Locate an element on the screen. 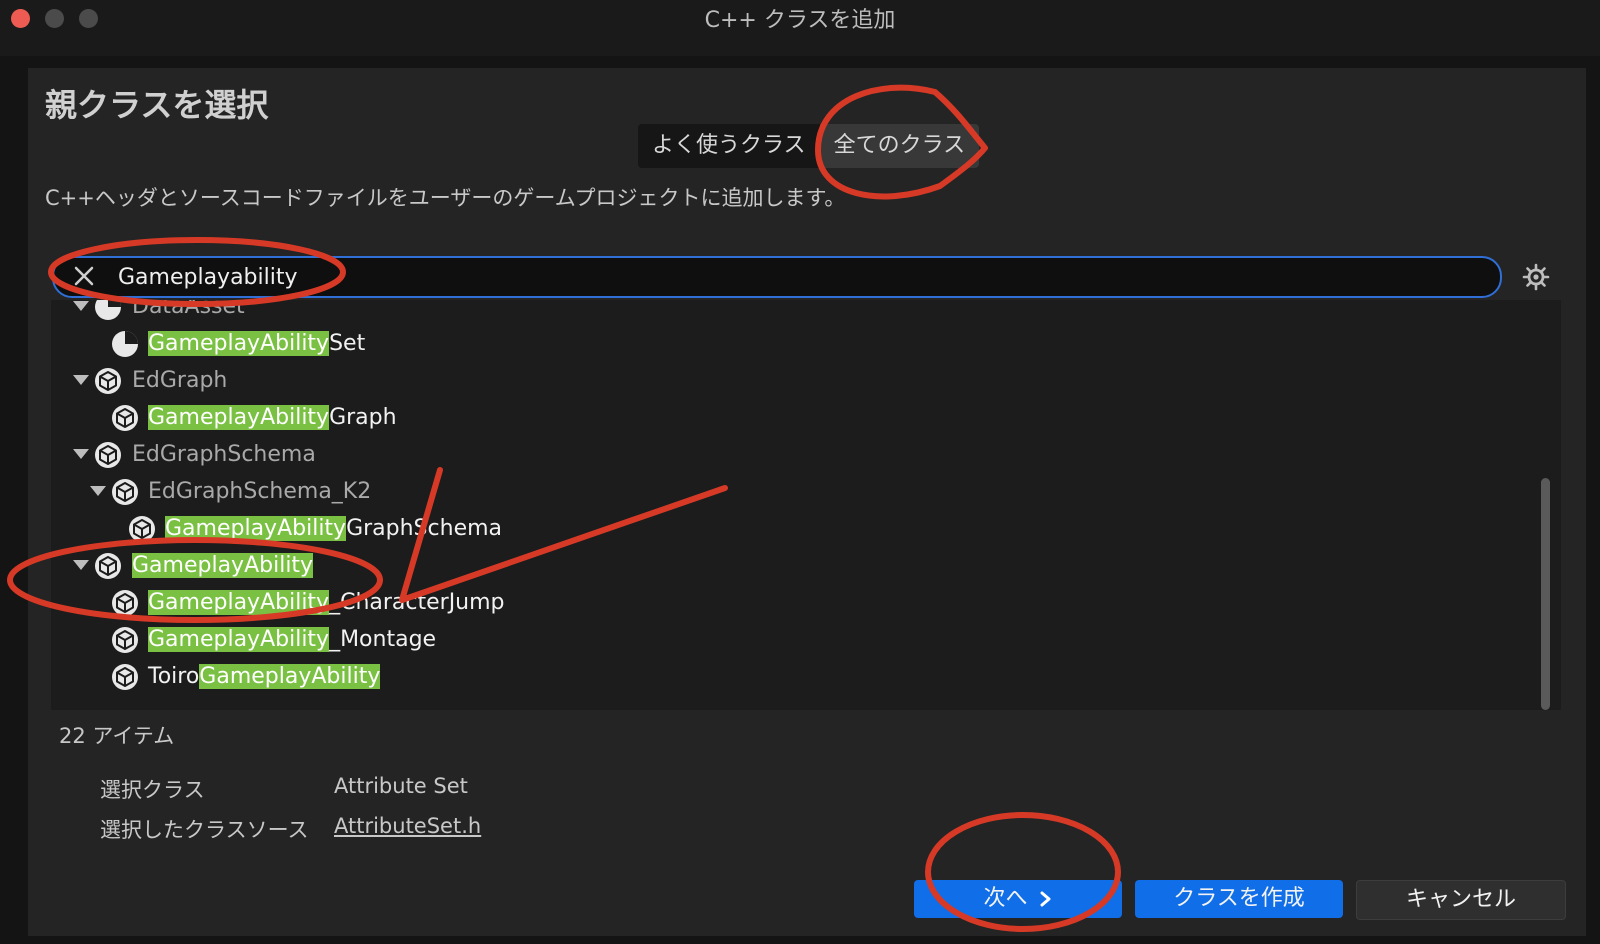 The image size is (1600, 944). tree-item-label: GameplayAbility_CharacterJump is located at coordinates (326, 602).